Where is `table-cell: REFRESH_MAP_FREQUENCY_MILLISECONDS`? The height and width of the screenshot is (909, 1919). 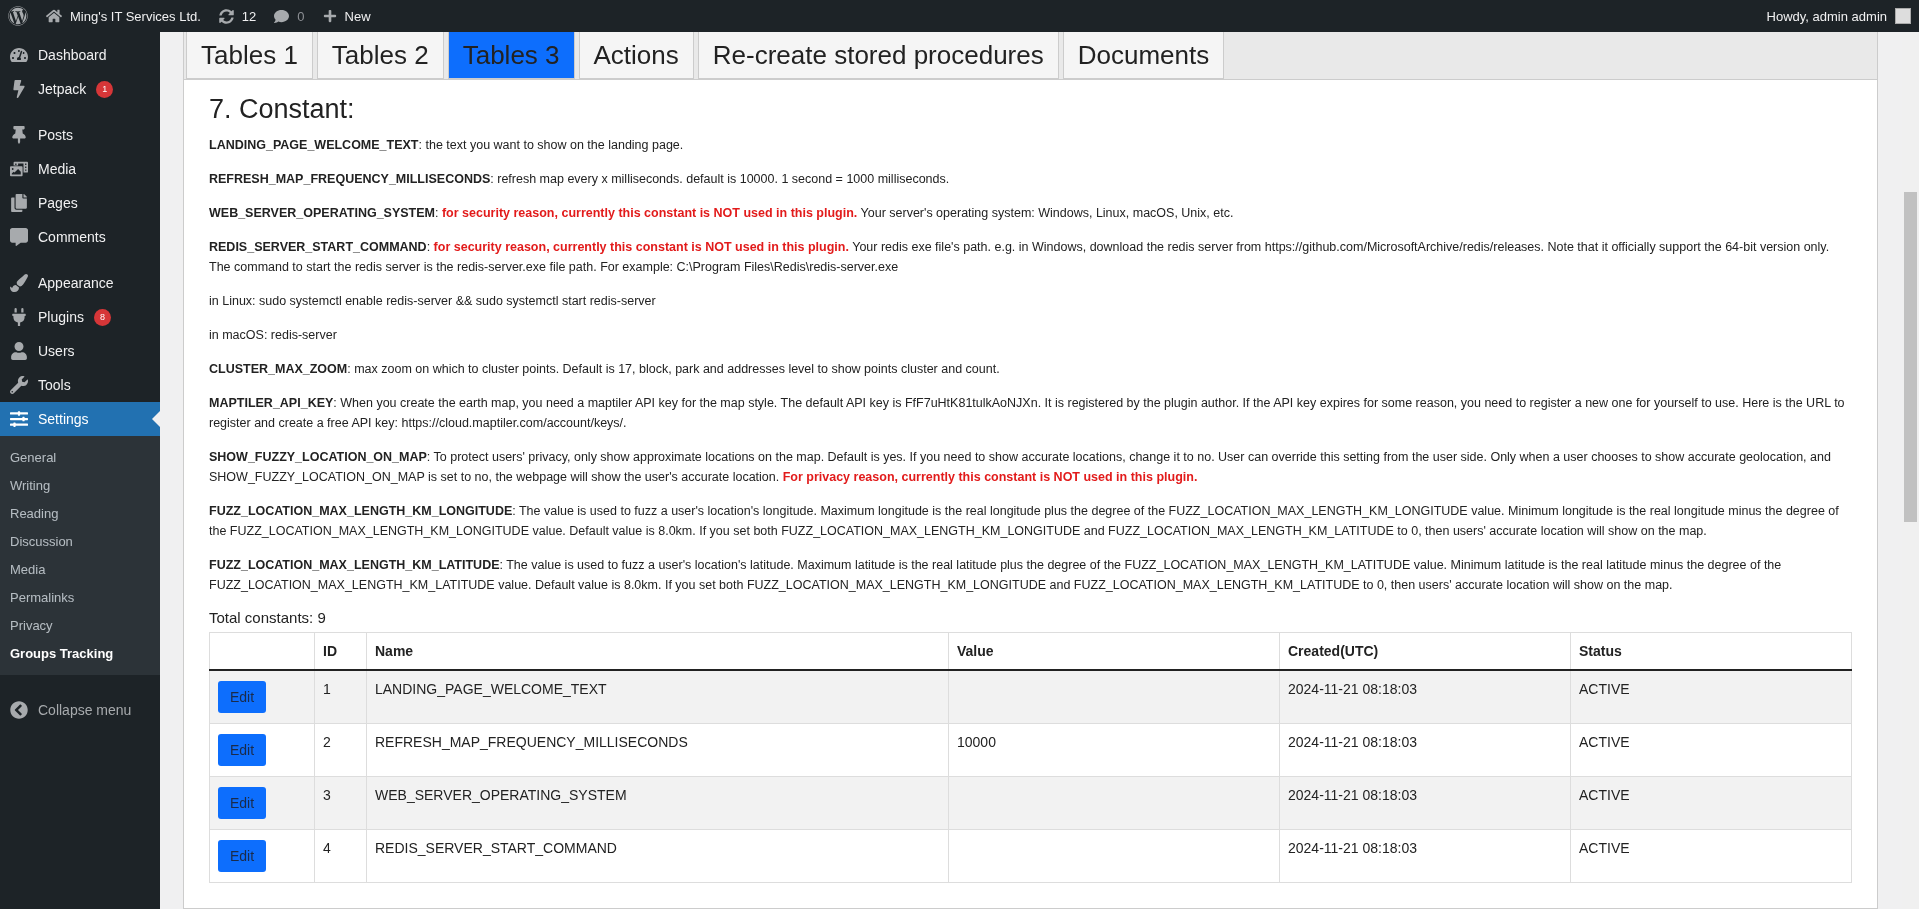 table-cell: REFRESH_MAP_FREQUENCY_MILLISECONDS is located at coordinates (657, 750).